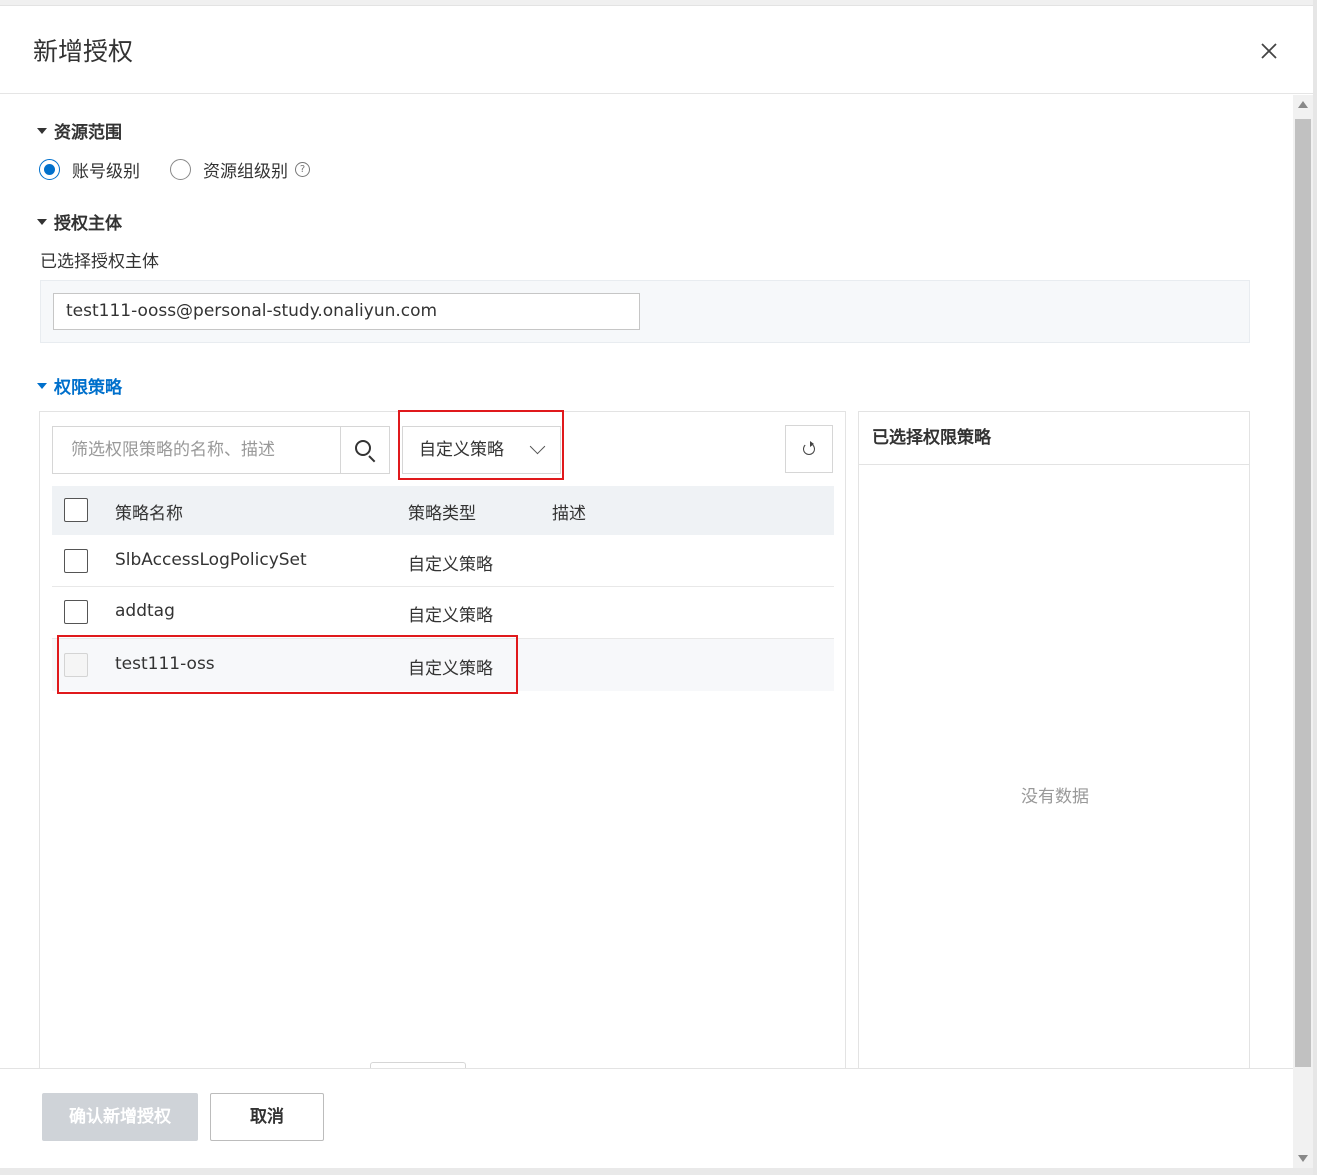 This screenshot has height=1175, width=1317. Describe the element at coordinates (1315, 587) in the screenshot. I see `window-edge` at that location.